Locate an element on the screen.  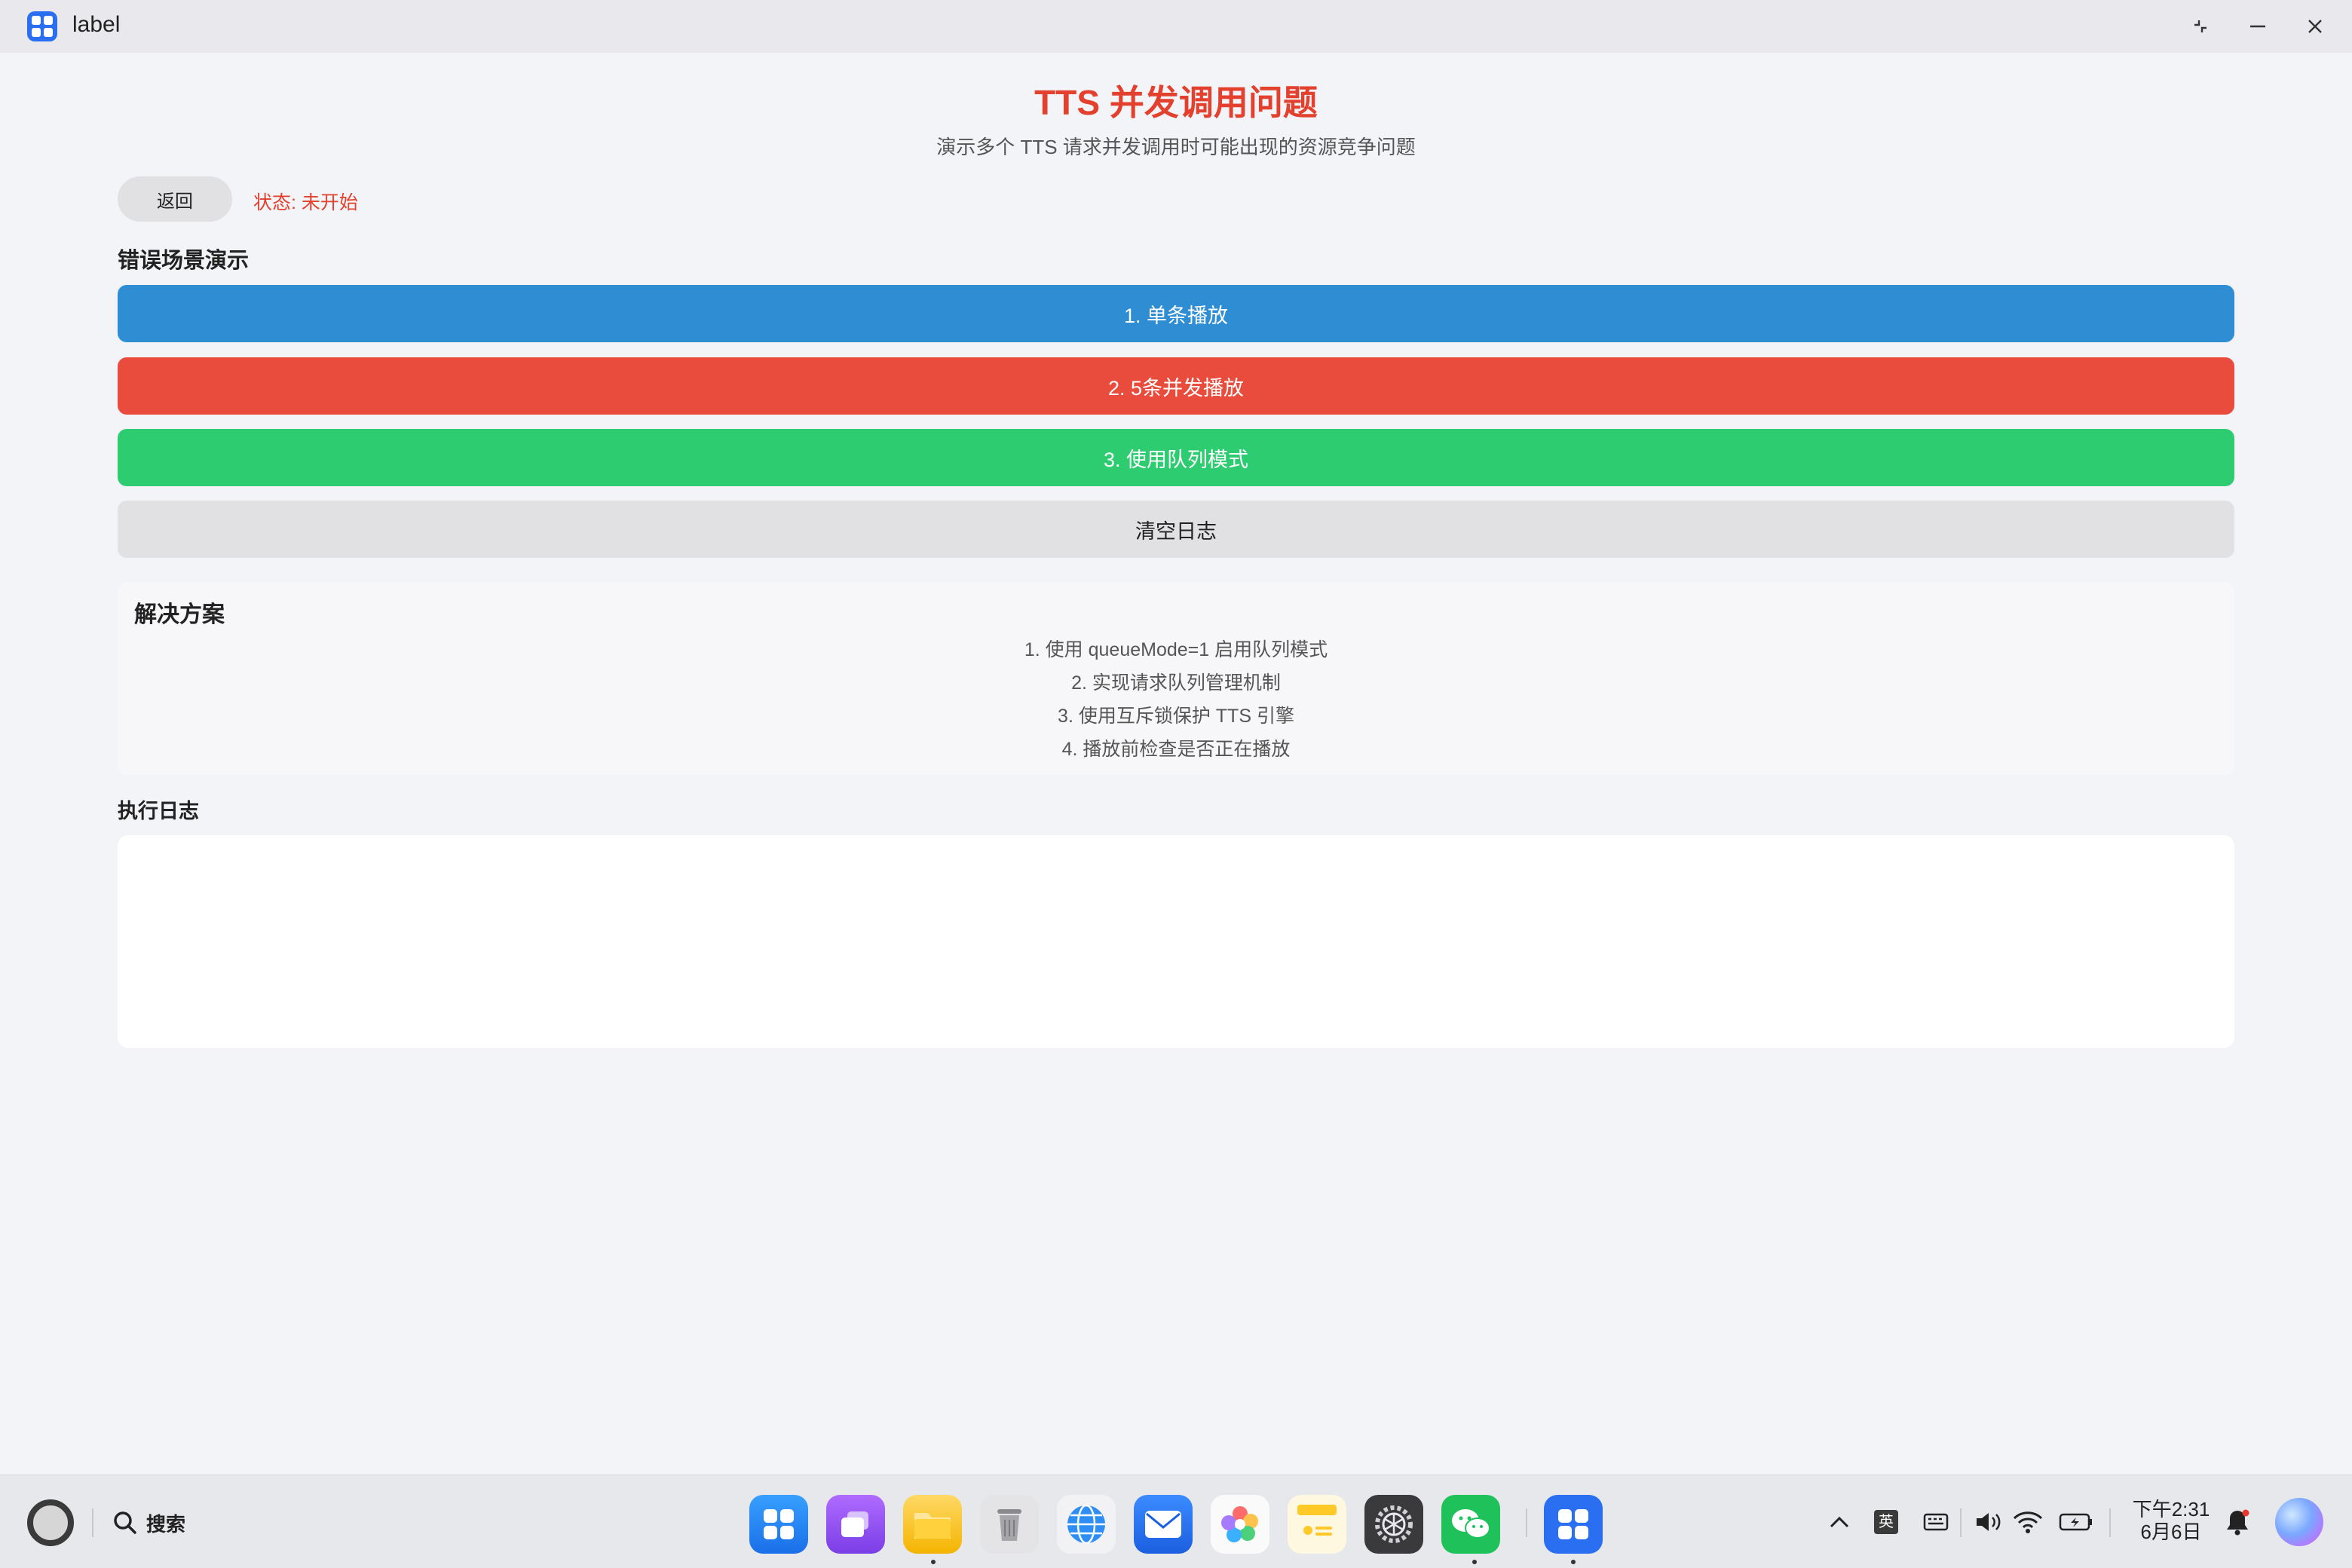
status-text: 状态: 未开始 is located at coordinates (305, 202).